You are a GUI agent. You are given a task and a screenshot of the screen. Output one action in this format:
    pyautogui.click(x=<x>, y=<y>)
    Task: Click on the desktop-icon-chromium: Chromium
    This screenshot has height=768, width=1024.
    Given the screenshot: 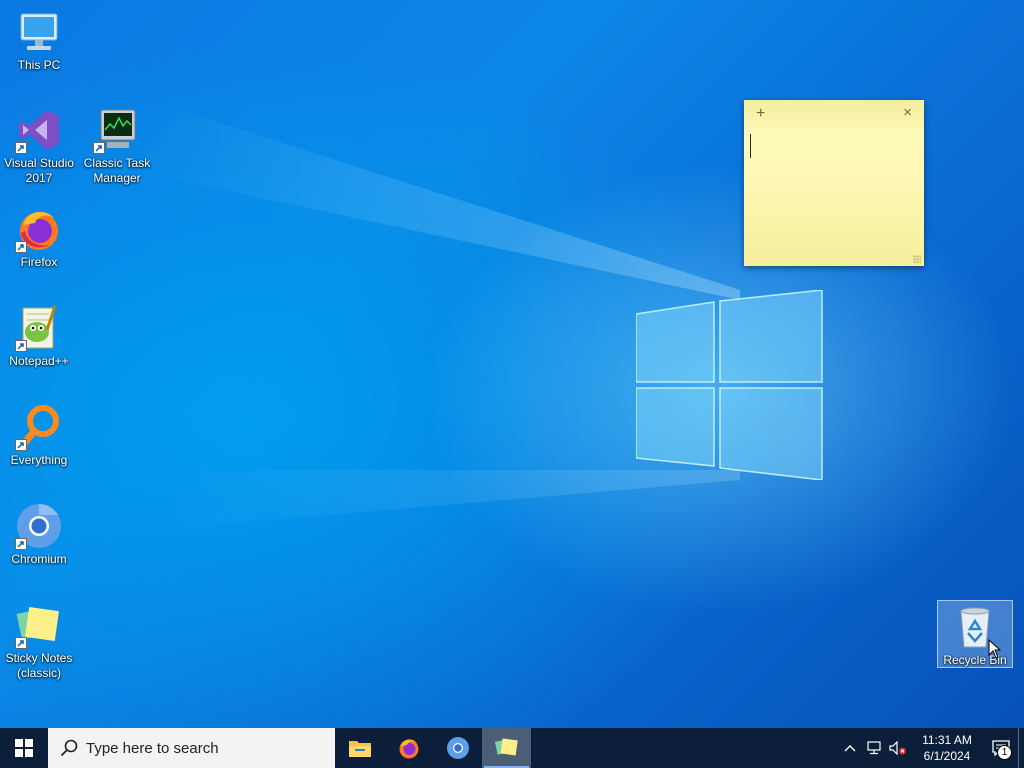 What is the action you would take?
    pyautogui.click(x=39, y=534)
    